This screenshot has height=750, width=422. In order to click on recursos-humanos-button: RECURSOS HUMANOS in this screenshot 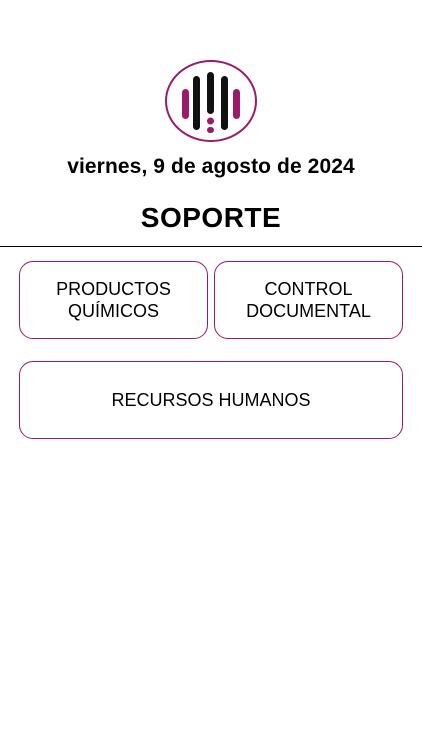, I will do `click(211, 400)`.